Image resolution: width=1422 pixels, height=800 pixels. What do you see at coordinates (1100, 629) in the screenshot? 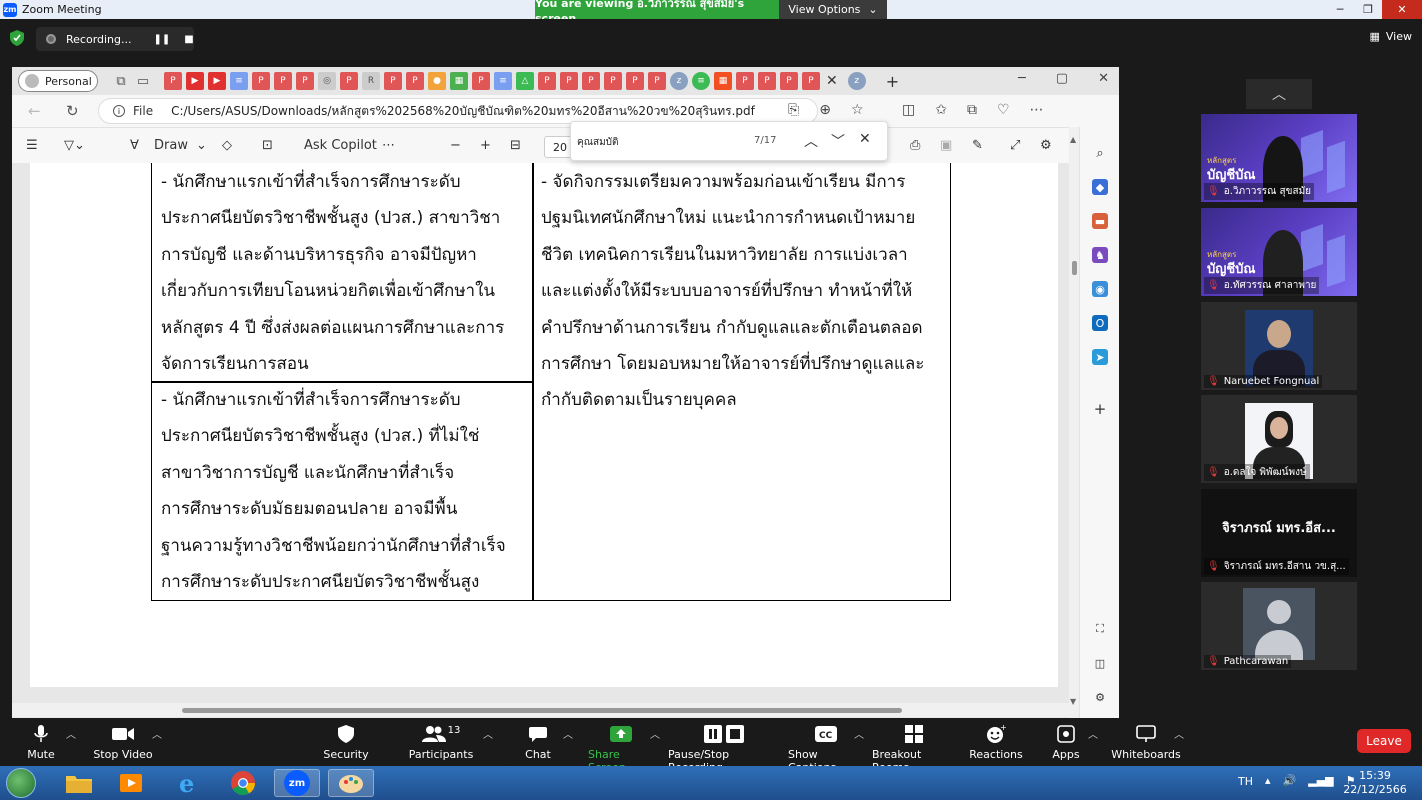
I see `screenshot-icon: ⛶` at bounding box center [1100, 629].